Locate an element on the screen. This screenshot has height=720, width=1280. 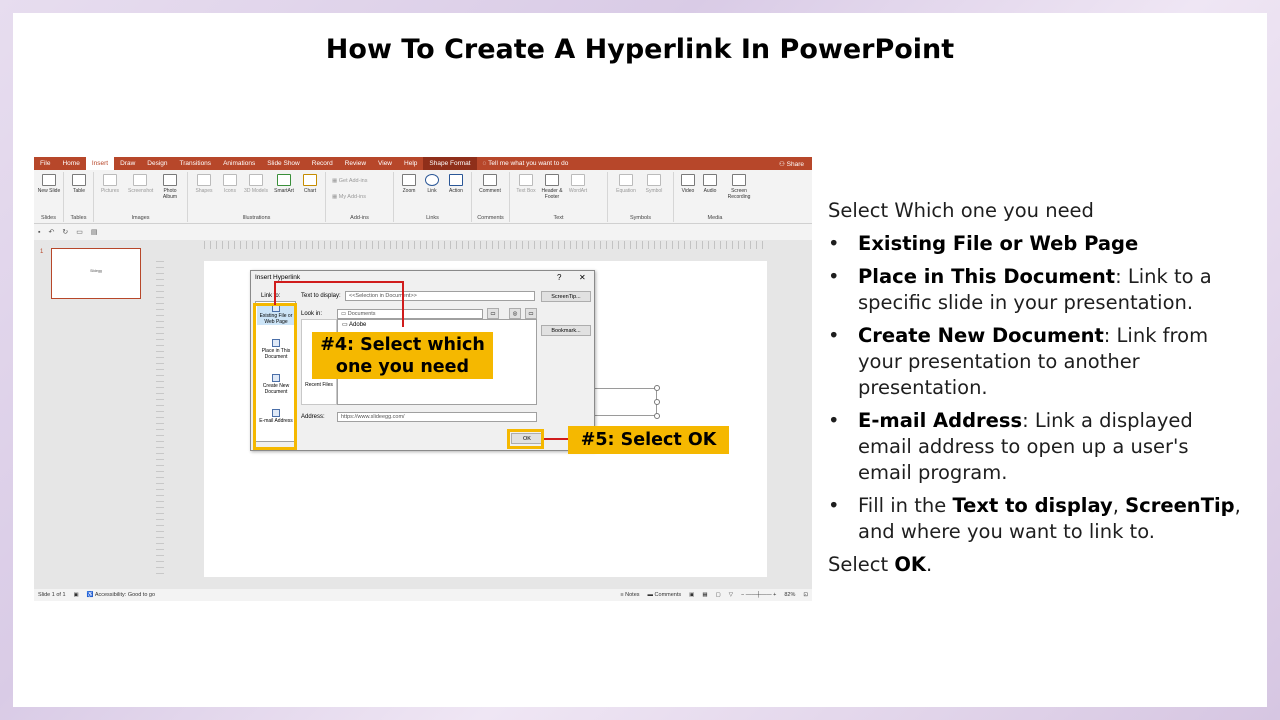
slide-thumbnail: Slidegg is located at coordinates (96, 273).